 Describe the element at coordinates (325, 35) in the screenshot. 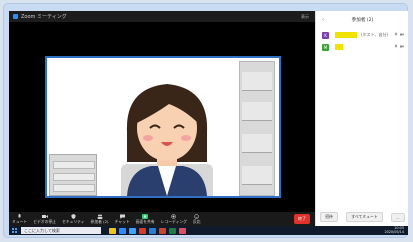

I see `participant-avatar: K` at that location.